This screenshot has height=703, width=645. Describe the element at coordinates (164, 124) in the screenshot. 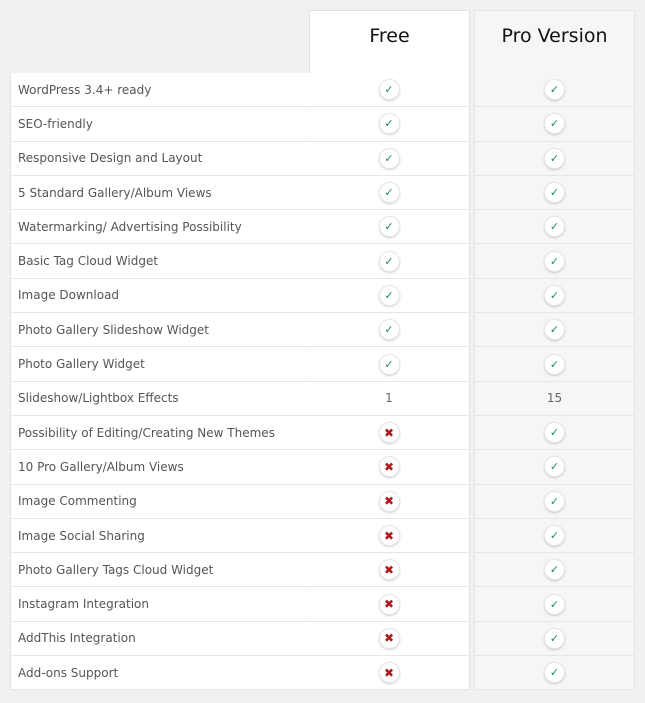

I see `feature-label: SEO-friendly` at that location.